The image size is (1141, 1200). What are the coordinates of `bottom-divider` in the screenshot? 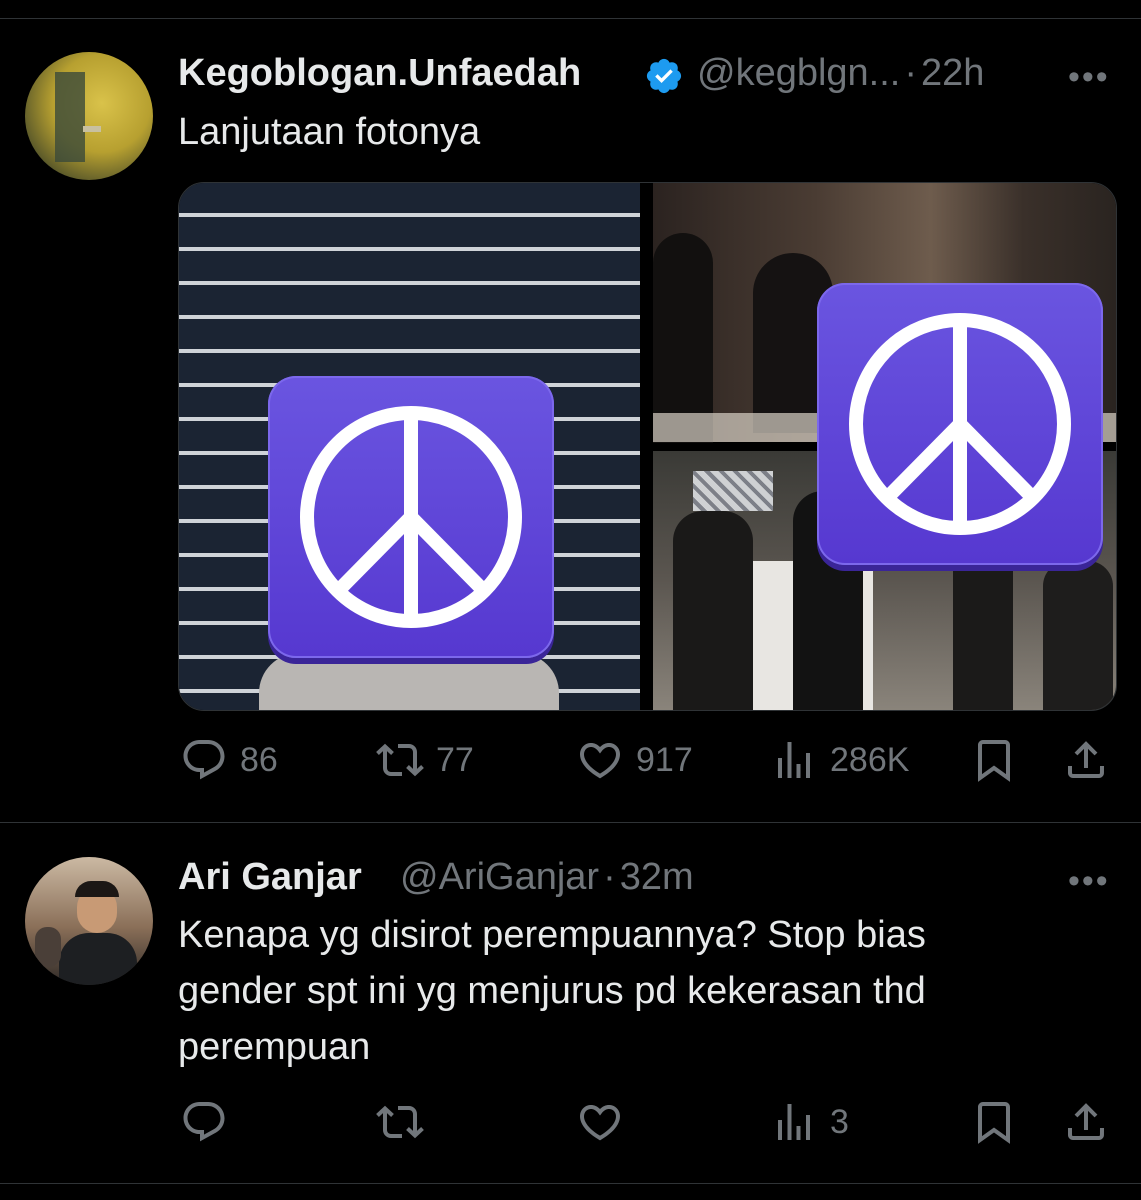 It's located at (570, 1183).